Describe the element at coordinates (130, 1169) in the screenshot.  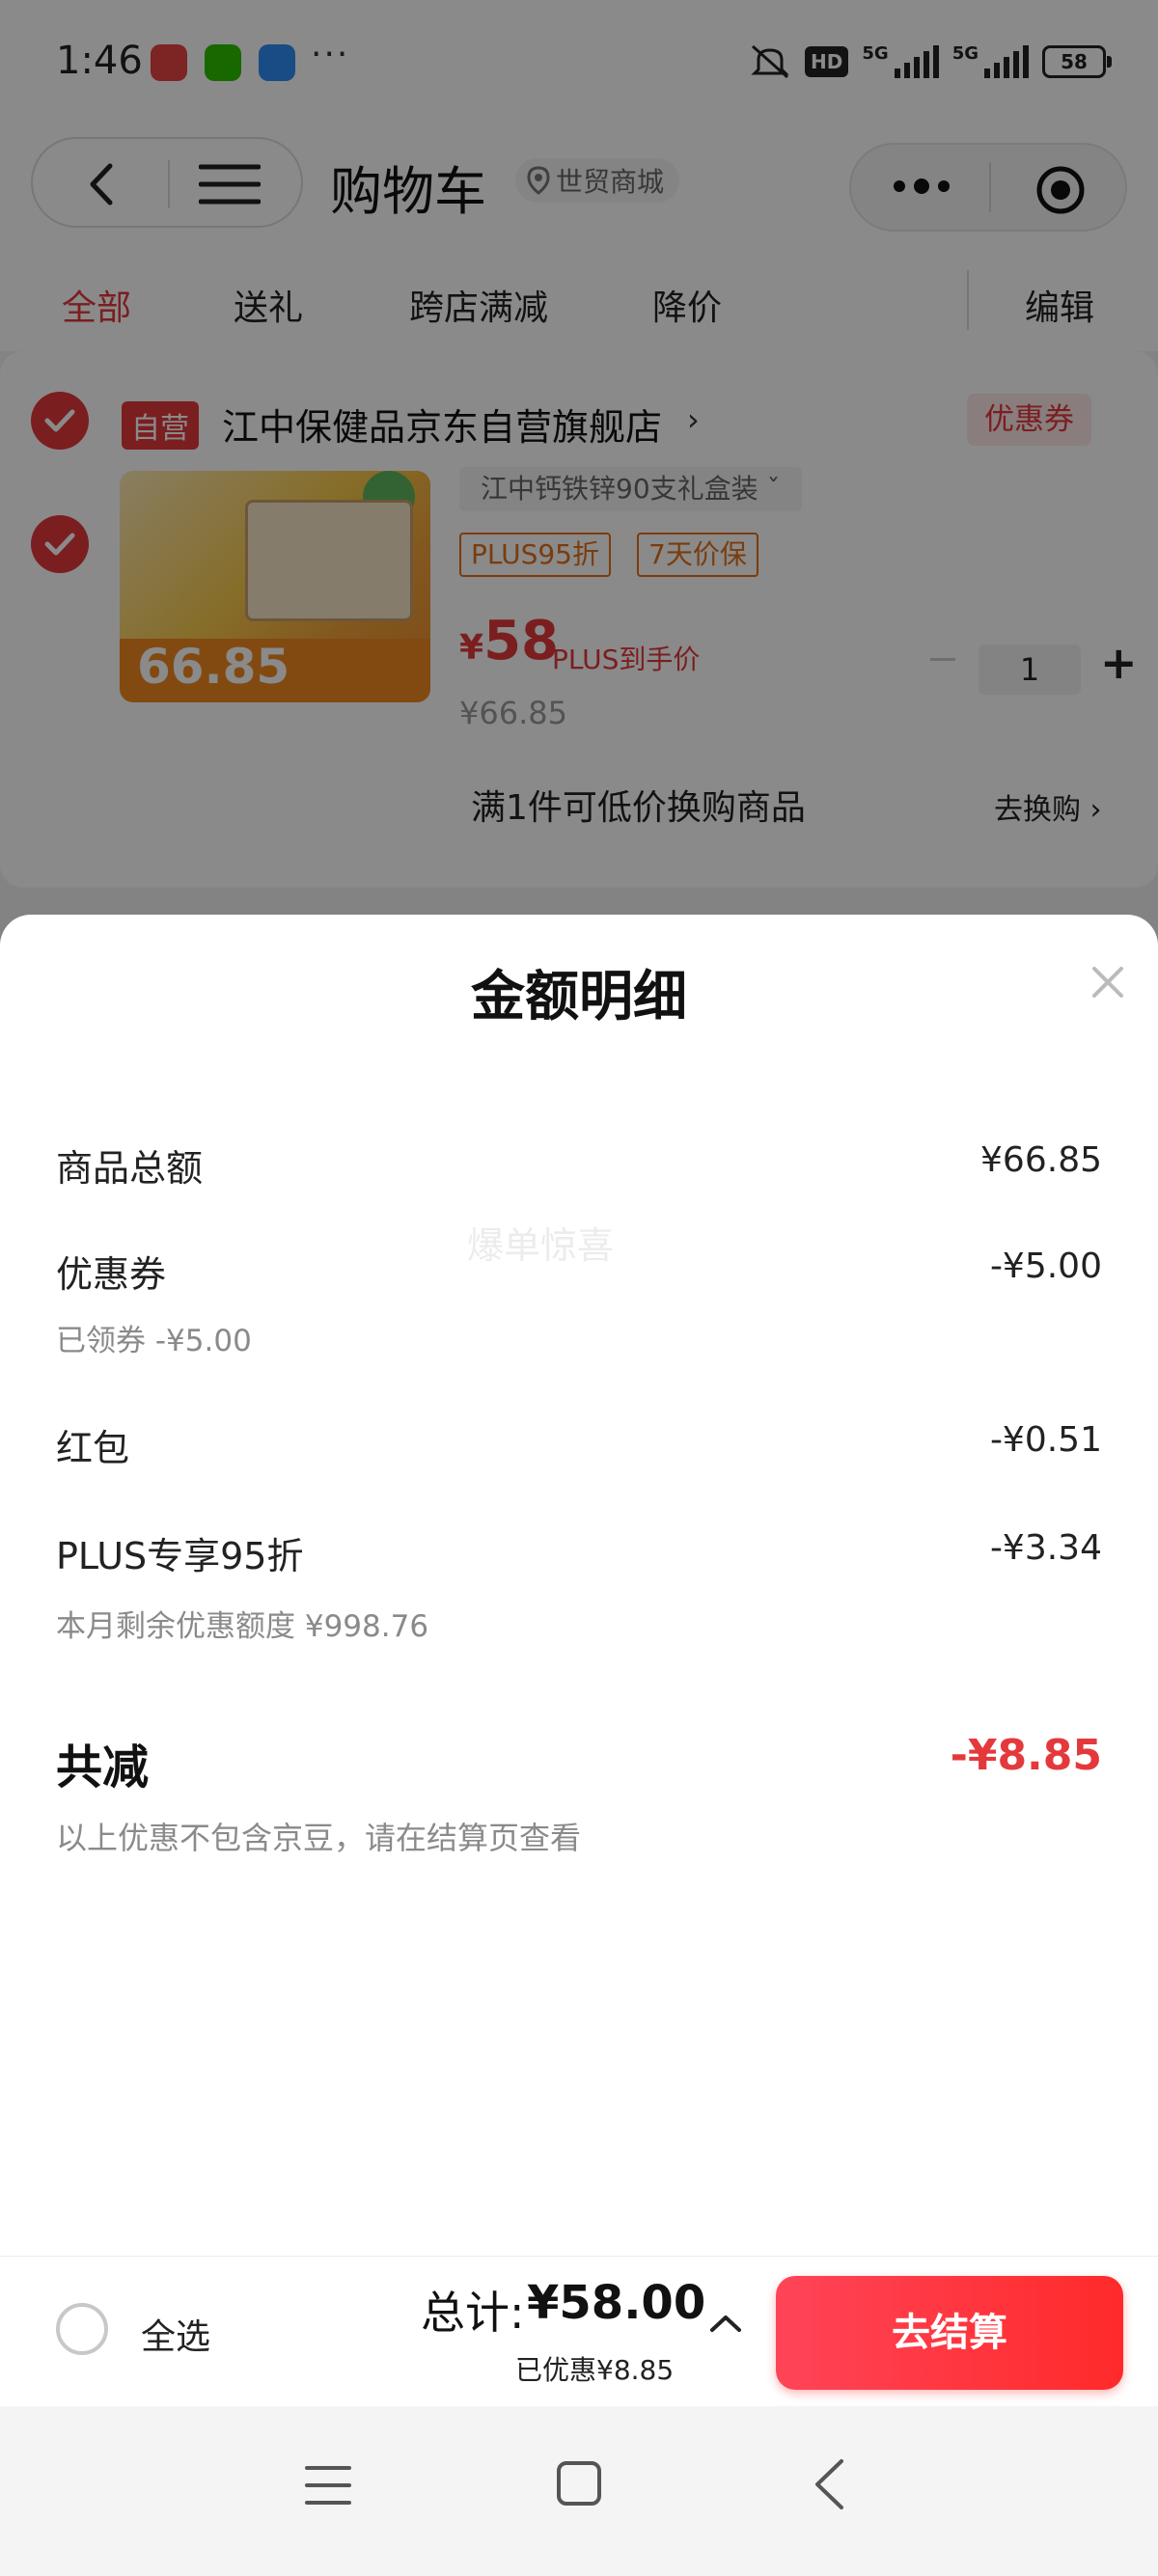
I see `goods-total-label: 商品总额` at that location.